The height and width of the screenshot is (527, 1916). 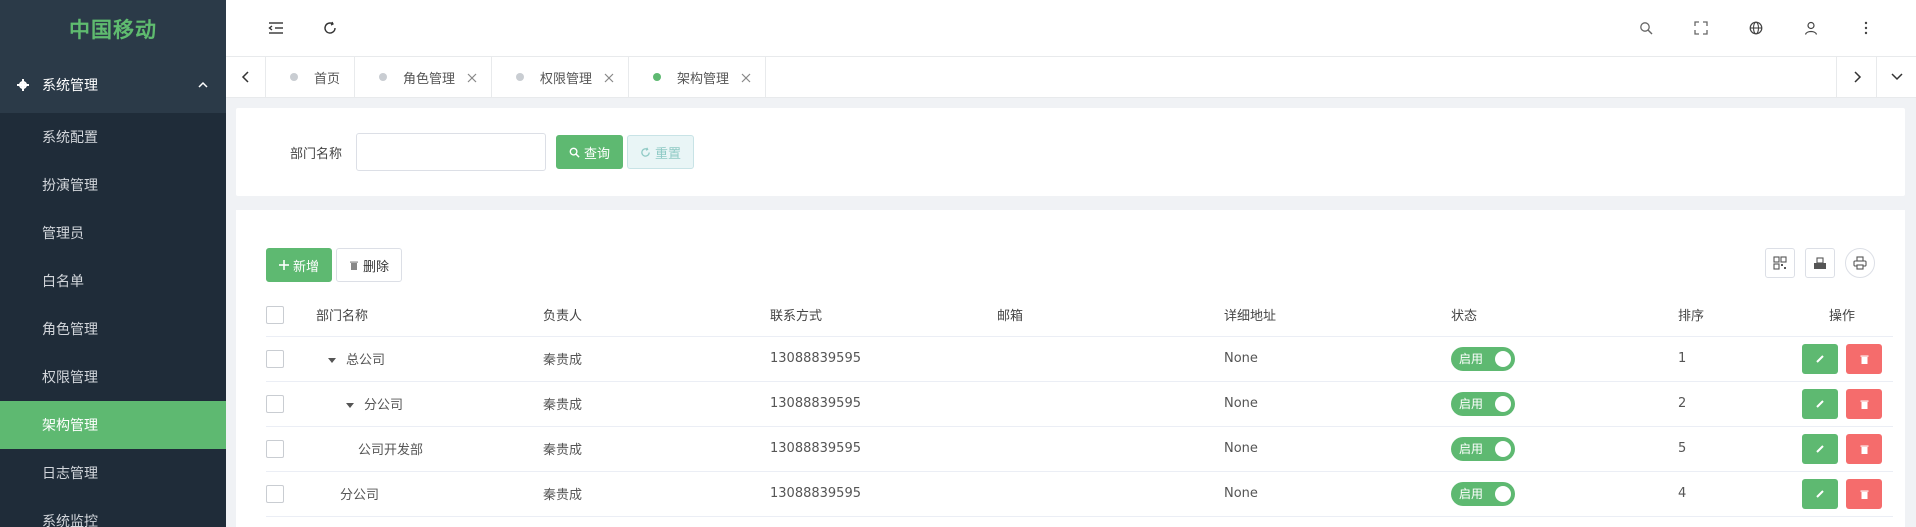 I want to click on sidebar-item-org: 架构管理, so click(x=113, y=425).